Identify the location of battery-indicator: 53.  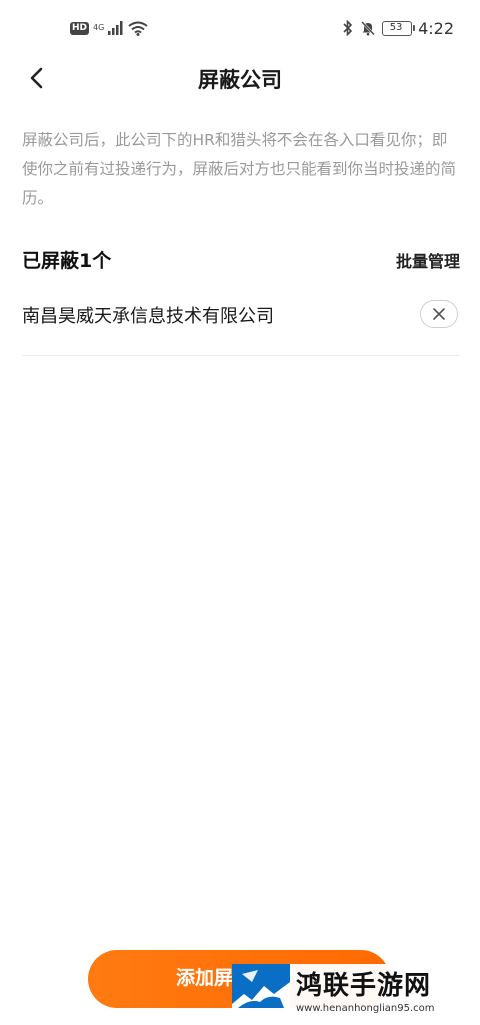
(399, 28).